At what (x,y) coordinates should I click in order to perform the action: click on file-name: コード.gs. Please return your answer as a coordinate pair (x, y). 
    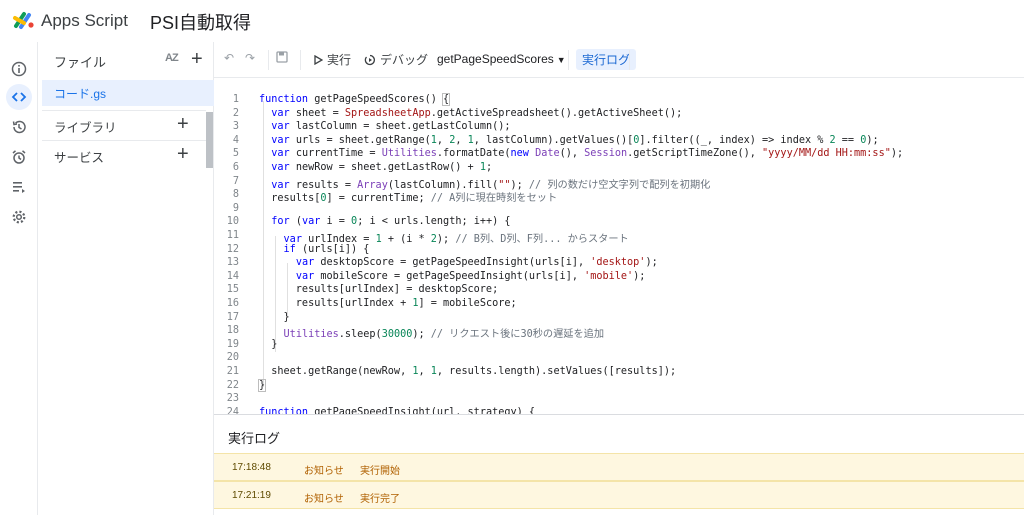
    Looking at the image, I should click on (80, 94).